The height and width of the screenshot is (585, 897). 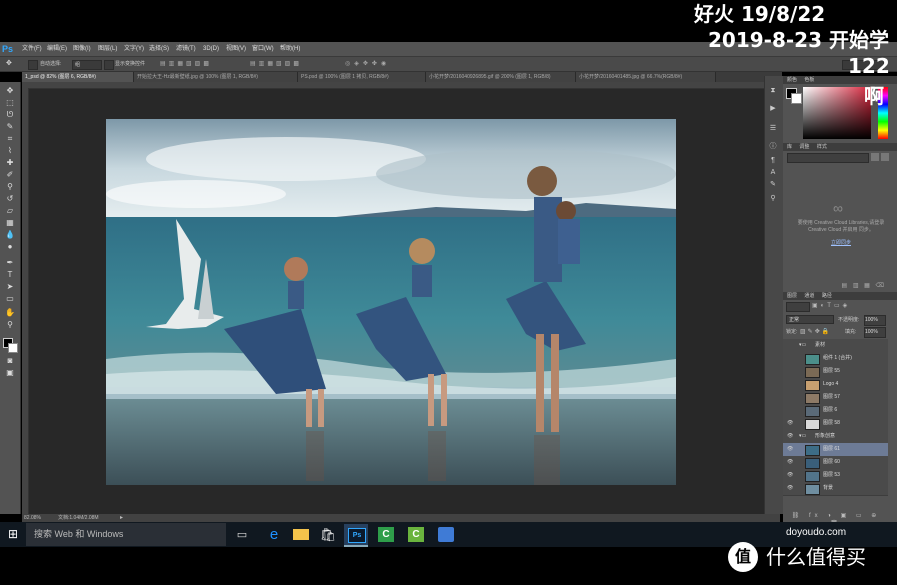 What do you see at coordinates (820, 332) in the screenshot?
I see `lock-icons: ▨✎✥🔒` at bounding box center [820, 332].